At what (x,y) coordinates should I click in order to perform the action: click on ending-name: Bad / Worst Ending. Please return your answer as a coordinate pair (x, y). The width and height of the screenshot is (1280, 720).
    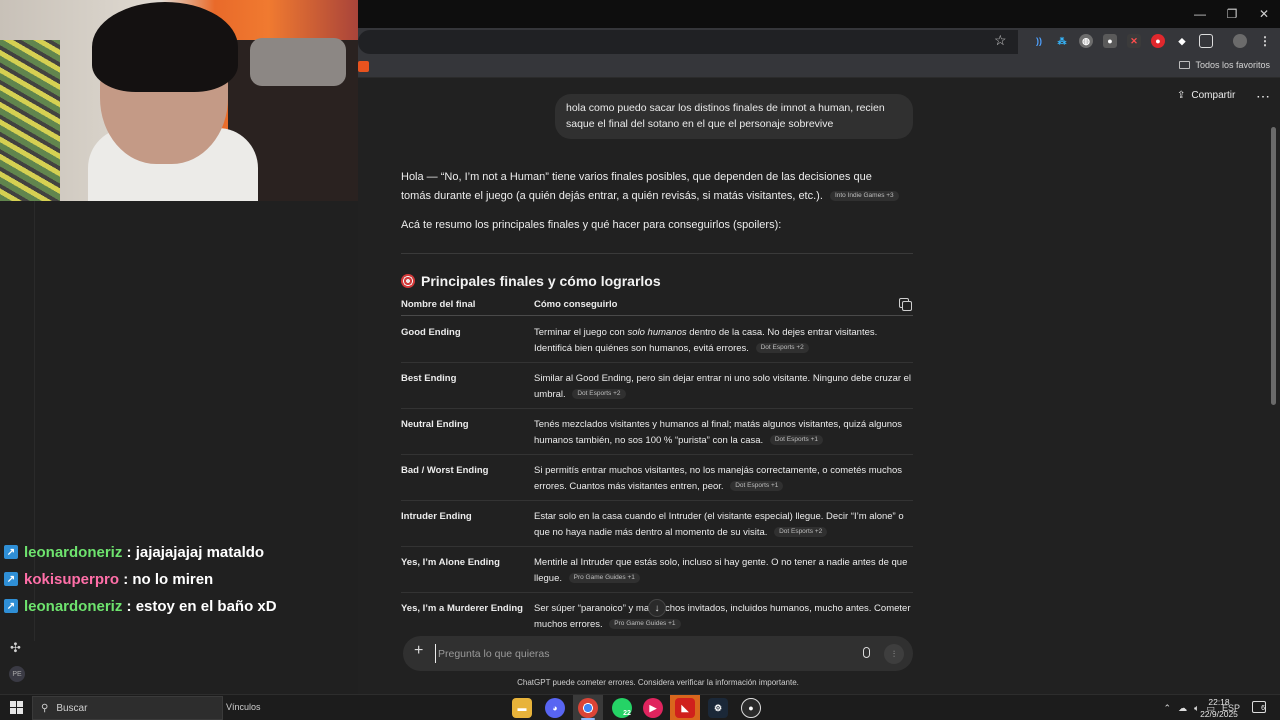
    Looking at the image, I should click on (445, 470).